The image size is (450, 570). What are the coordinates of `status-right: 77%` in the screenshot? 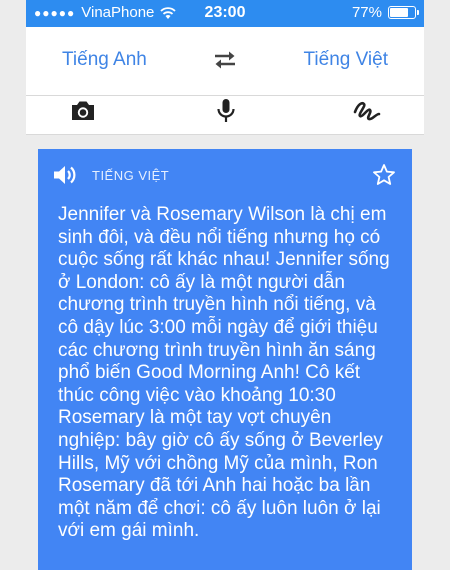 It's located at (385, 12).